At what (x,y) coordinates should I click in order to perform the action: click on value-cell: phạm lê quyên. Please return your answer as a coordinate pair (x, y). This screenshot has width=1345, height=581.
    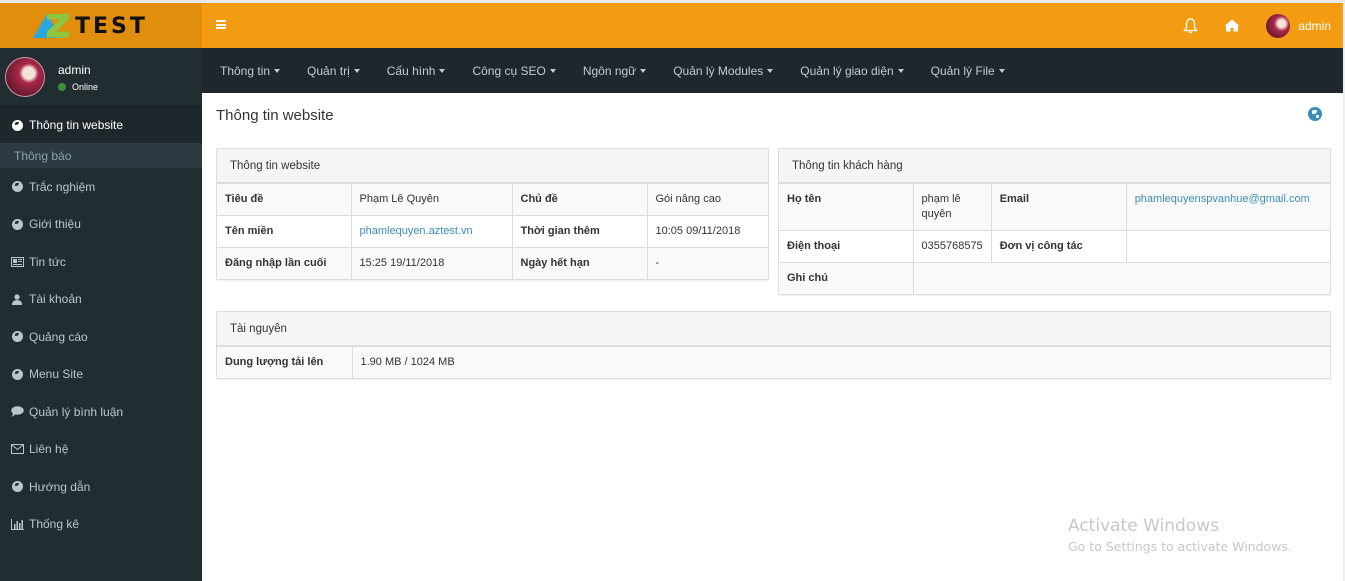
    Looking at the image, I should click on (952, 207).